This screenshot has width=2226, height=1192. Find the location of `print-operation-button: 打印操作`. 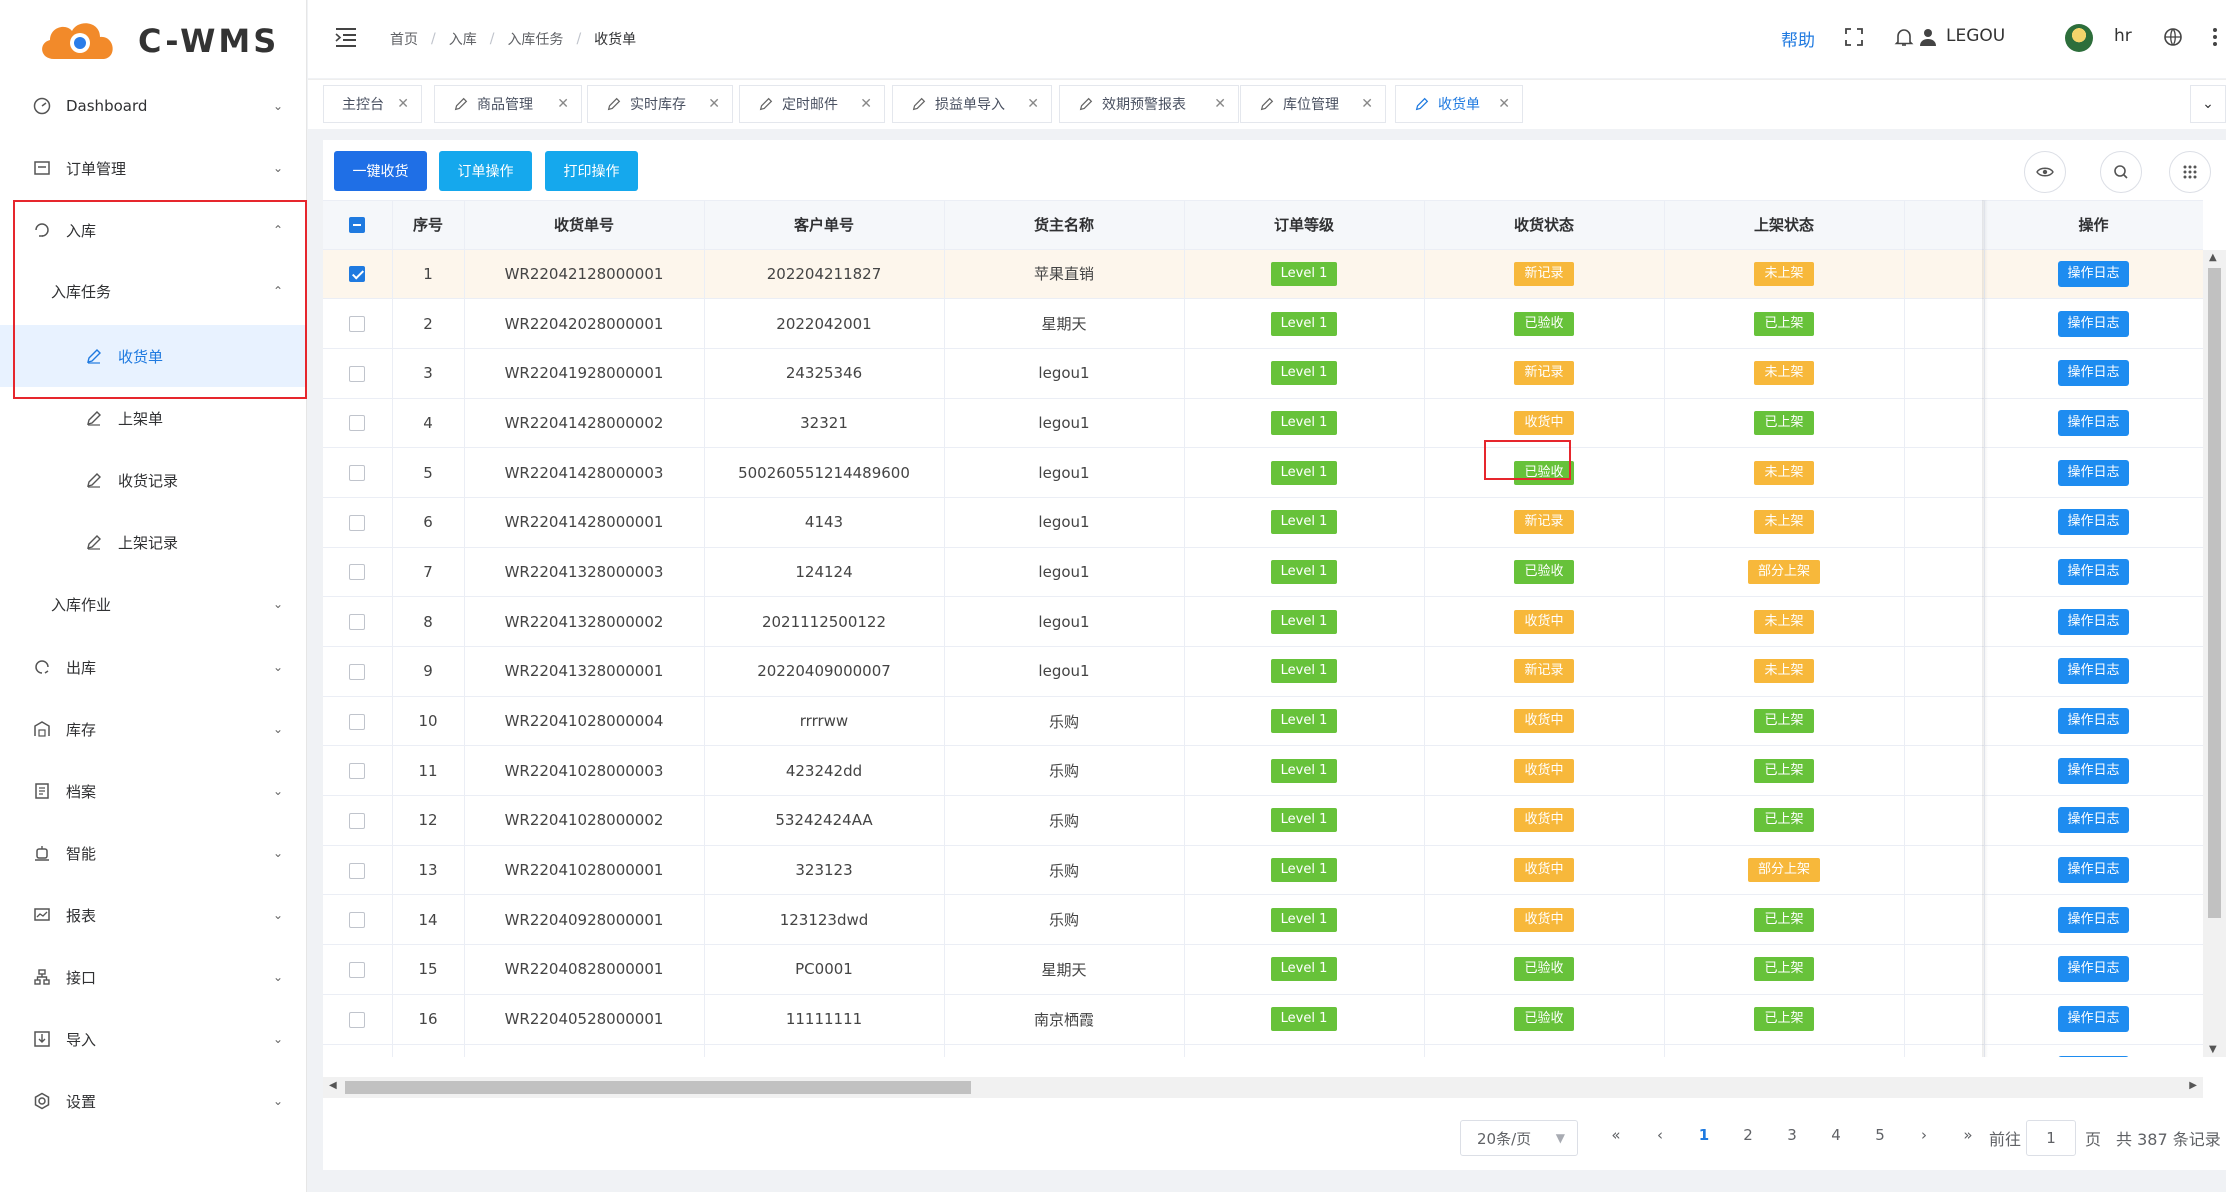

print-operation-button: 打印操作 is located at coordinates (591, 171).